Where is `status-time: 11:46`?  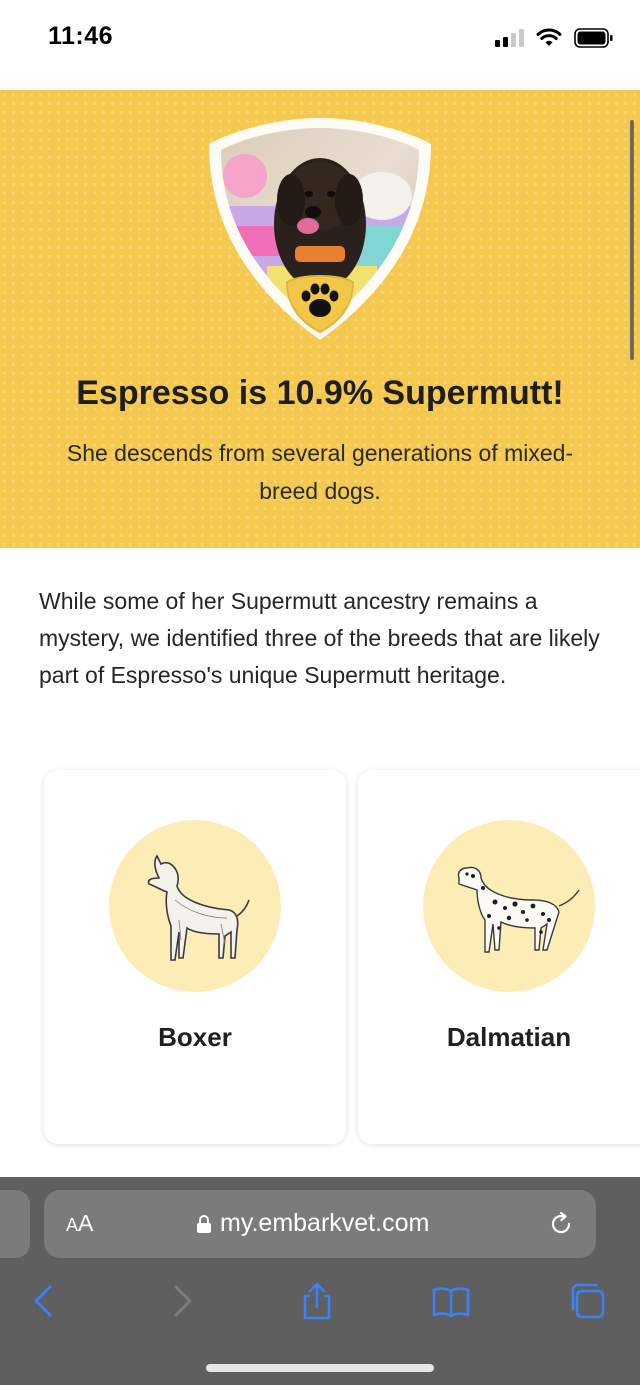 status-time: 11:46 is located at coordinates (81, 36).